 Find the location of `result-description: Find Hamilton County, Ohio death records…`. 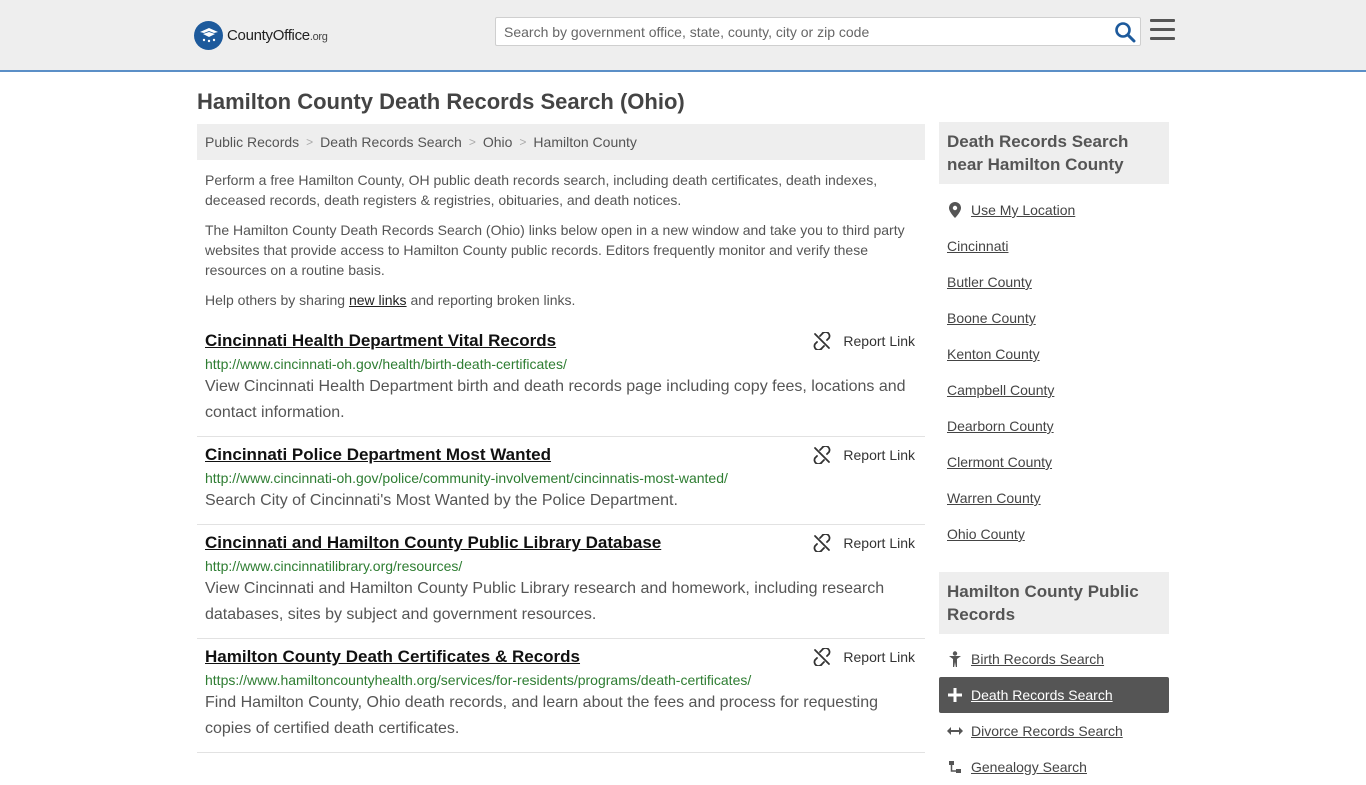

result-description: Find Hamilton County, Ohio death records… is located at coordinates (541, 715).